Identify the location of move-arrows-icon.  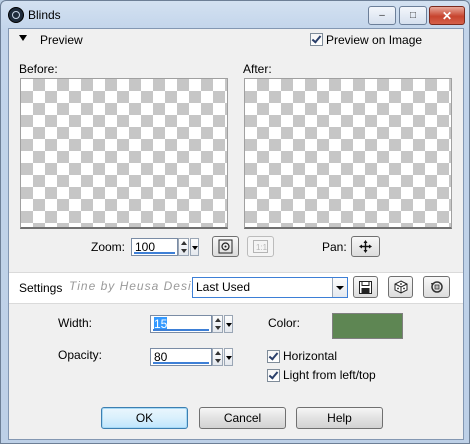
(365, 246).